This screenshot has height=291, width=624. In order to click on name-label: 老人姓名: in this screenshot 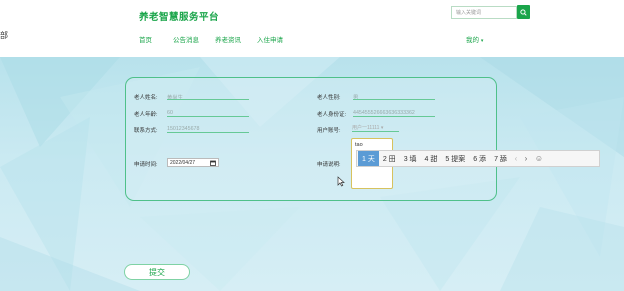, I will do `click(146, 98)`.